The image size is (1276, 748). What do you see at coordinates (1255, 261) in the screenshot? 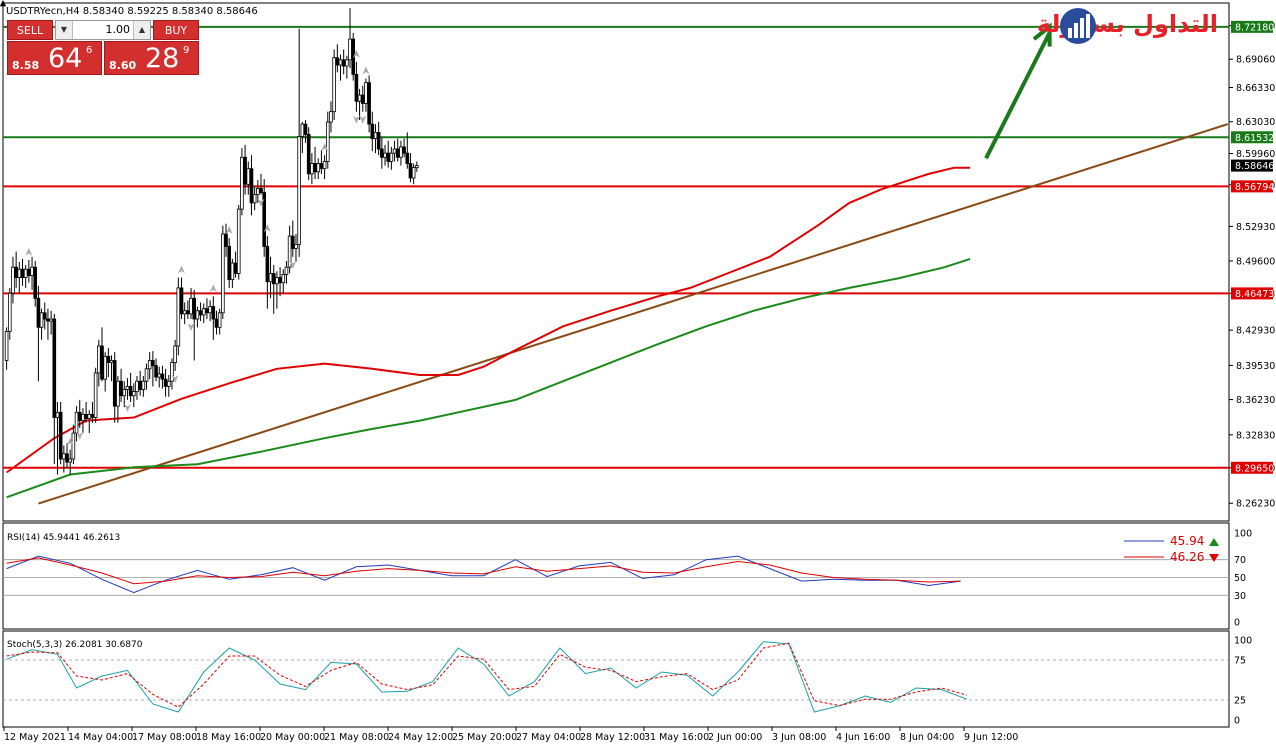
I see `price-tick-label: 8.49600` at bounding box center [1255, 261].